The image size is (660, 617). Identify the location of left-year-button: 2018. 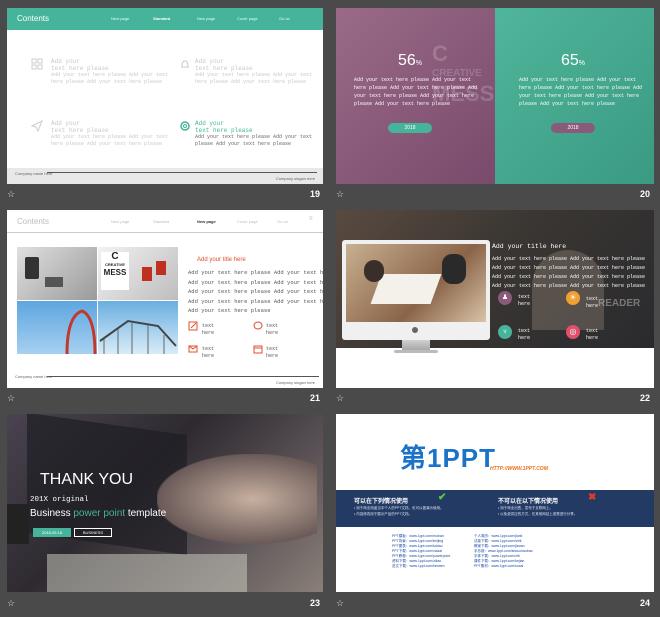
(410, 128).